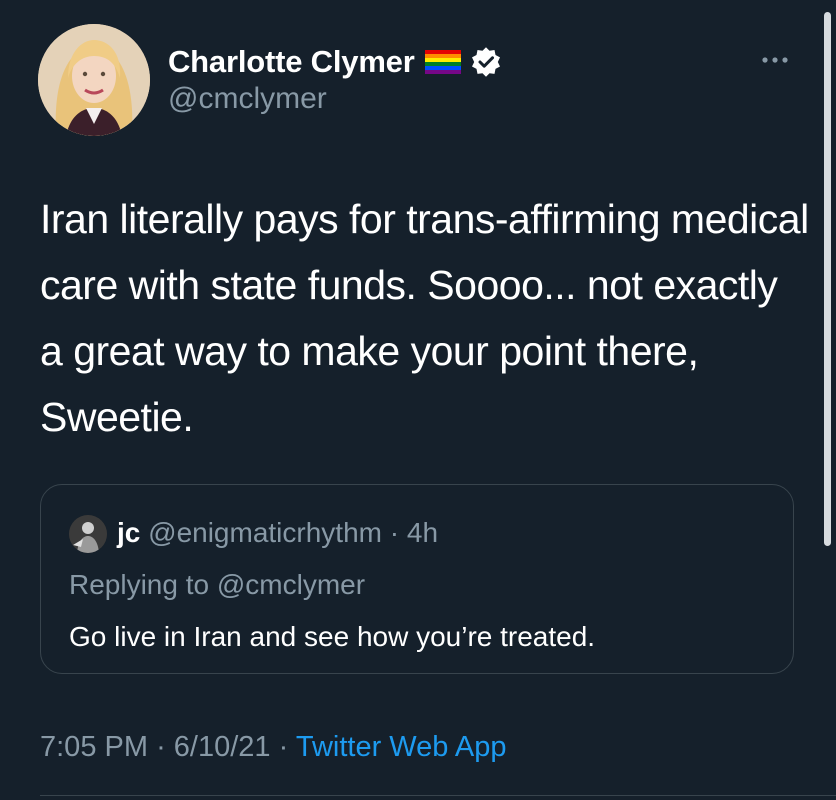  I want to click on author-name-row: Charlotte Clymer, so click(334, 62).